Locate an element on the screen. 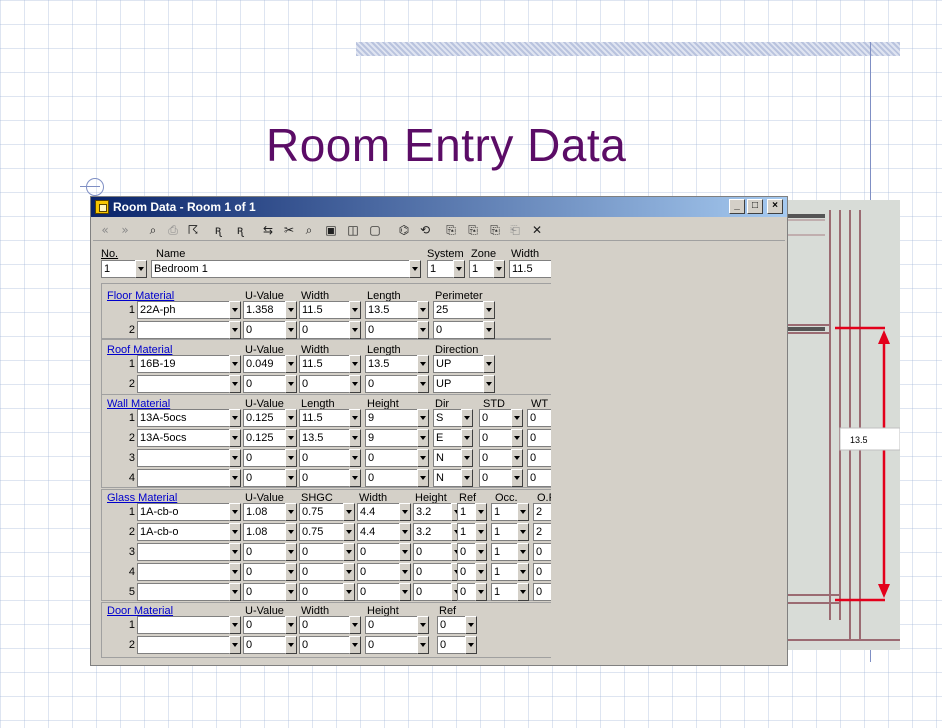  door-height-field: 0 is located at coordinates (391, 645).